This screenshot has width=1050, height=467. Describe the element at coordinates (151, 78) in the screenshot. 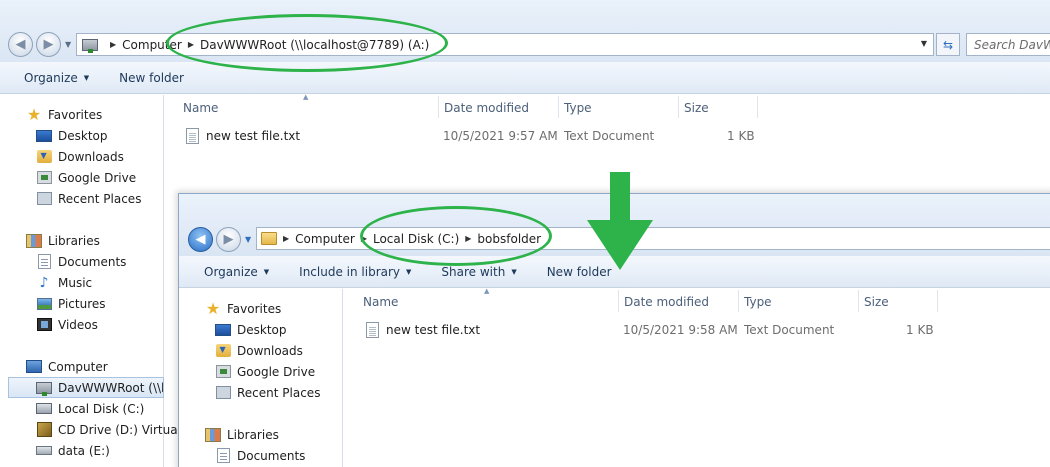

I see `new-folder-button: New folder` at that location.